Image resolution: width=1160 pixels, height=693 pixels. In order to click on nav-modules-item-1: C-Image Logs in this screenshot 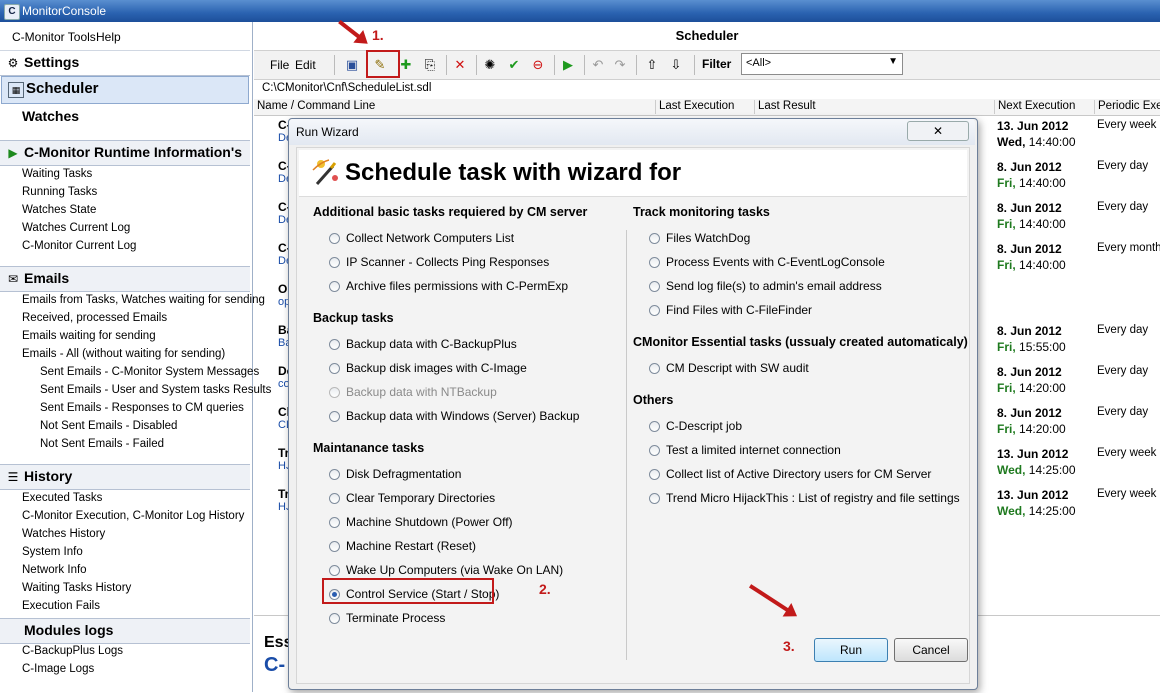, I will do `click(58, 669)`.